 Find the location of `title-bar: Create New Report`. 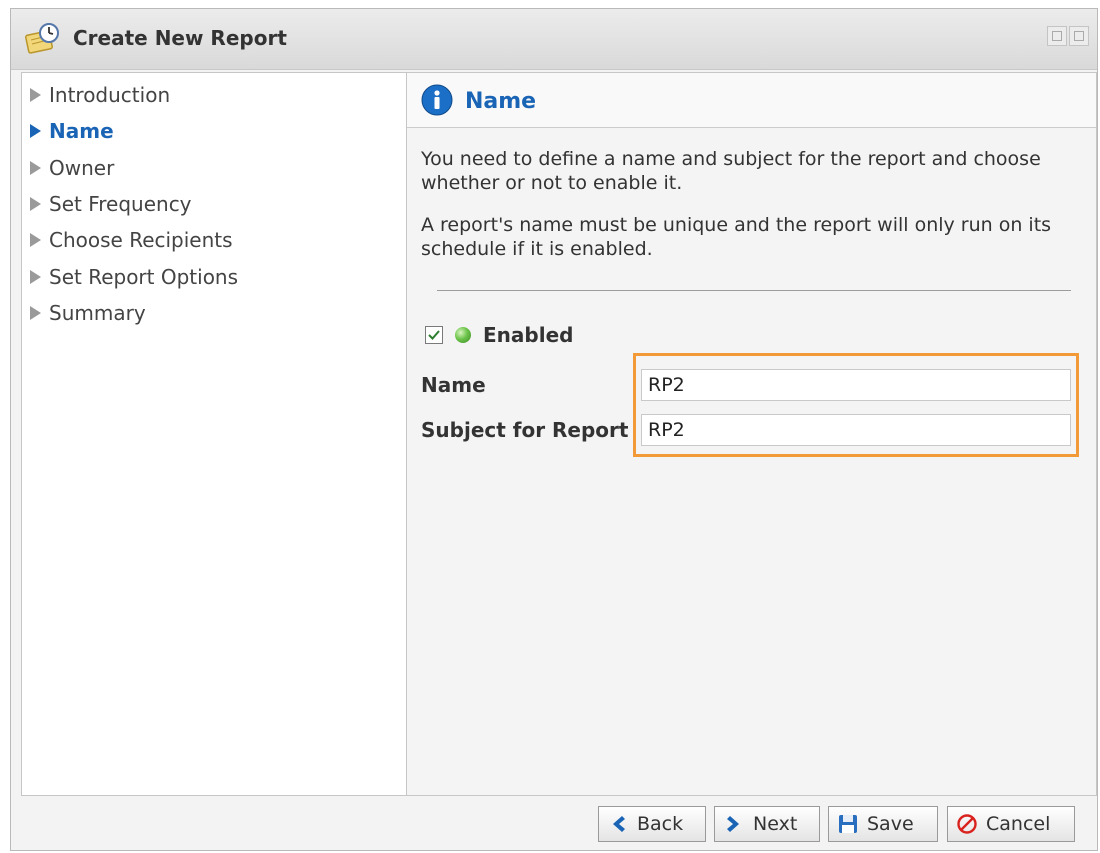

title-bar: Create New Report is located at coordinates (554, 39).